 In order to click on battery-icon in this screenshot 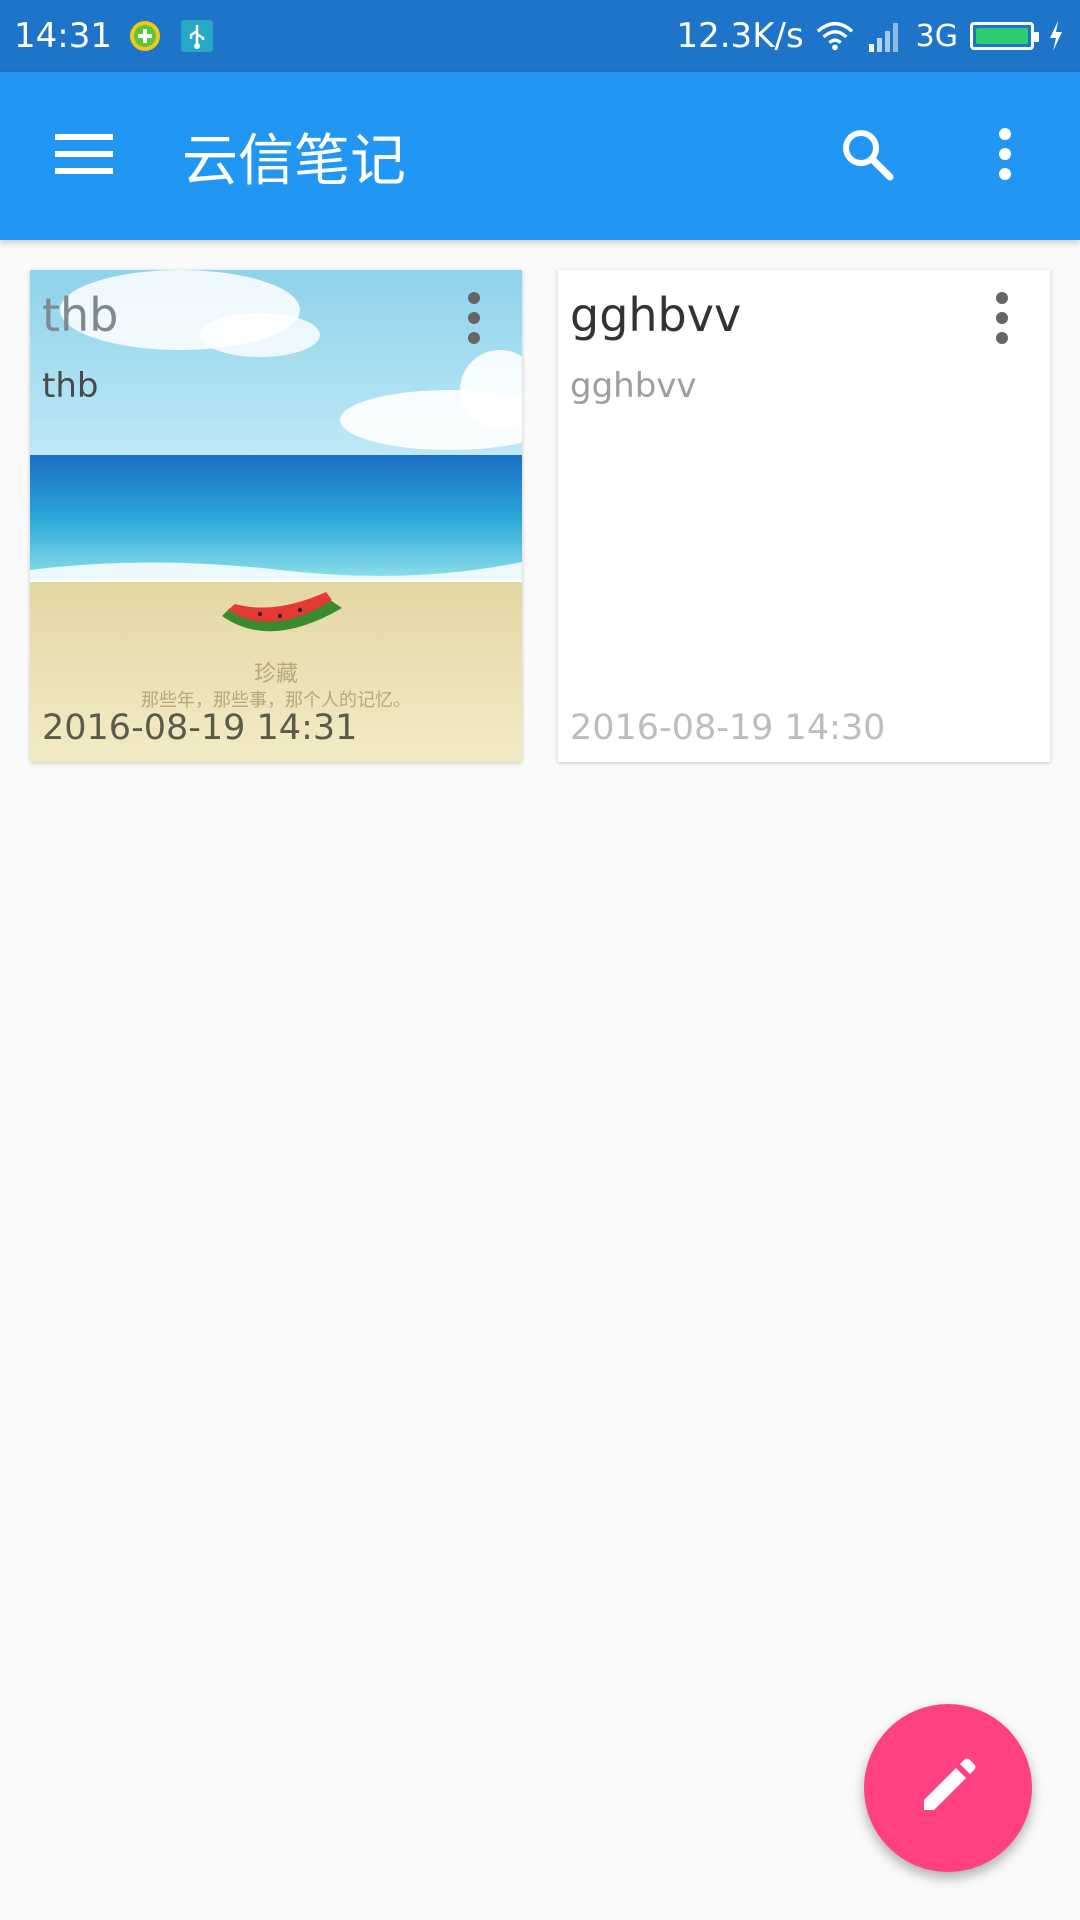, I will do `click(1004, 36)`.